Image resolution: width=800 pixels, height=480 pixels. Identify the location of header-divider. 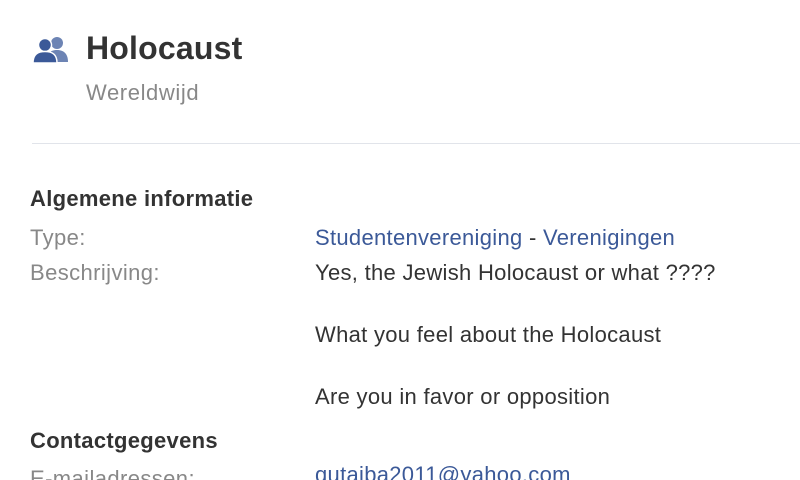
(416, 143).